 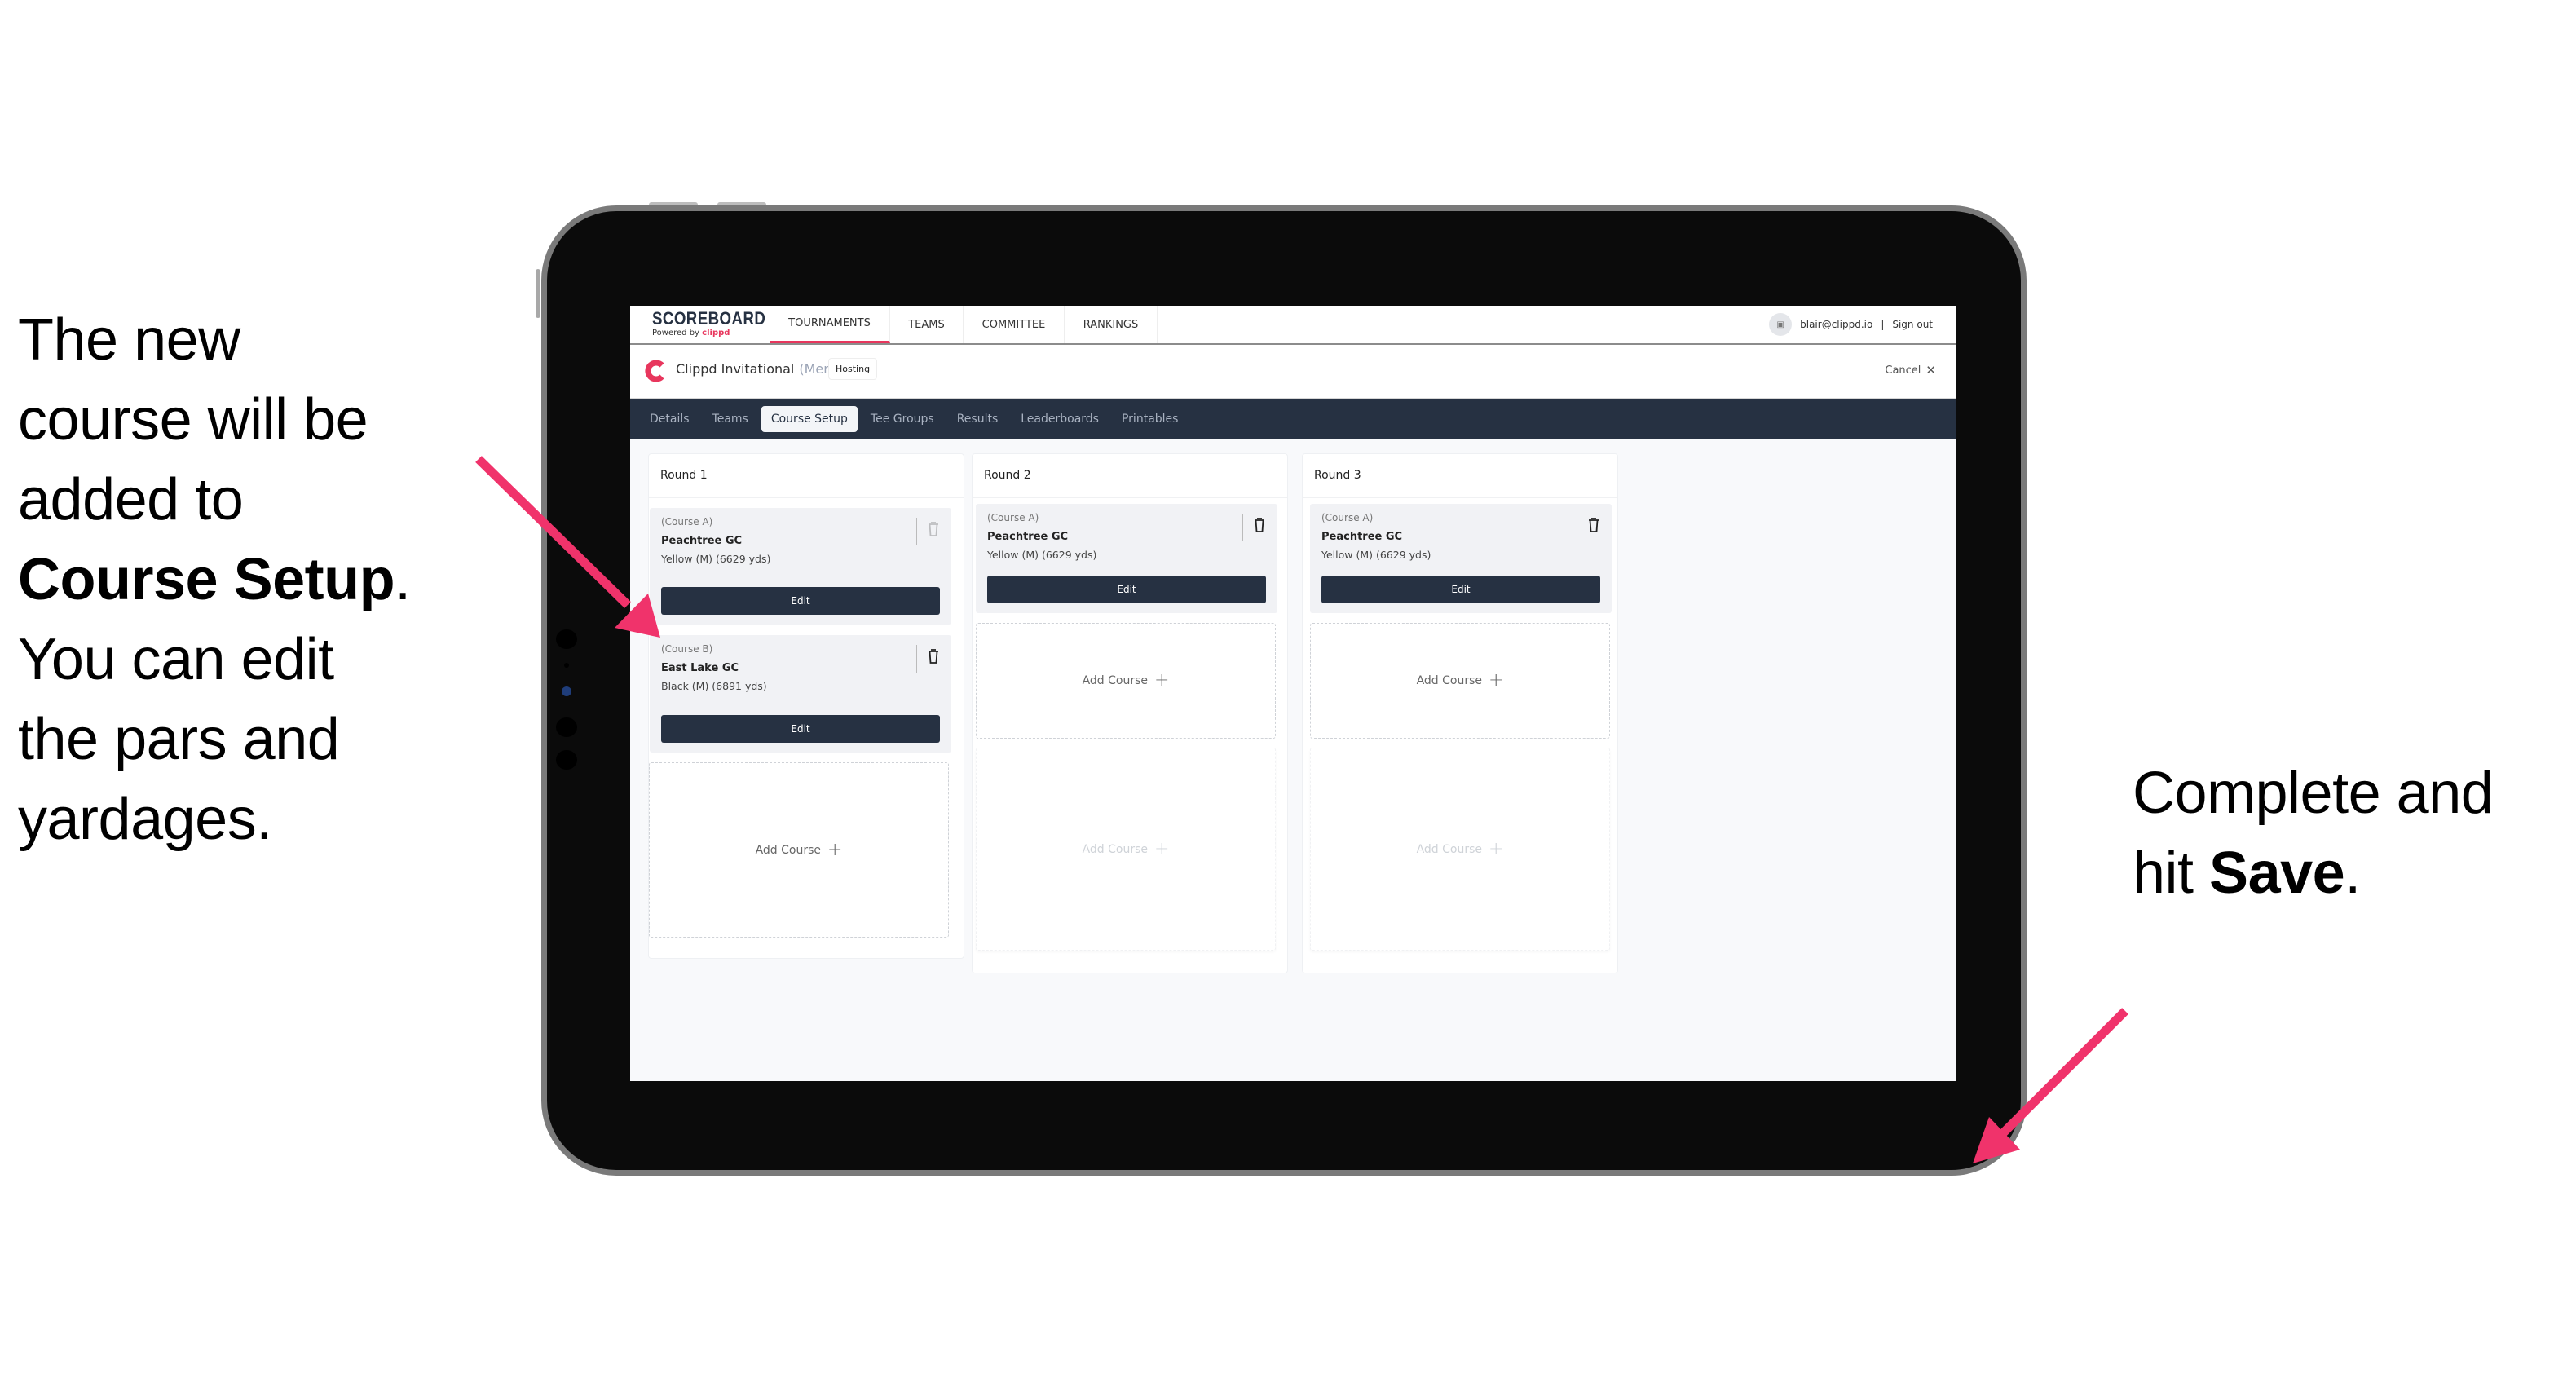 I want to click on nav-teams: TEAMS, so click(x=927, y=324).